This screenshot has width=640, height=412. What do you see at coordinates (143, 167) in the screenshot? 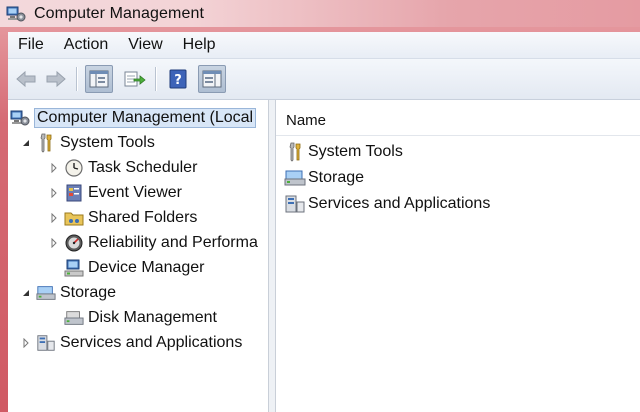
I see `tree-item-label: Task Scheduler` at bounding box center [143, 167].